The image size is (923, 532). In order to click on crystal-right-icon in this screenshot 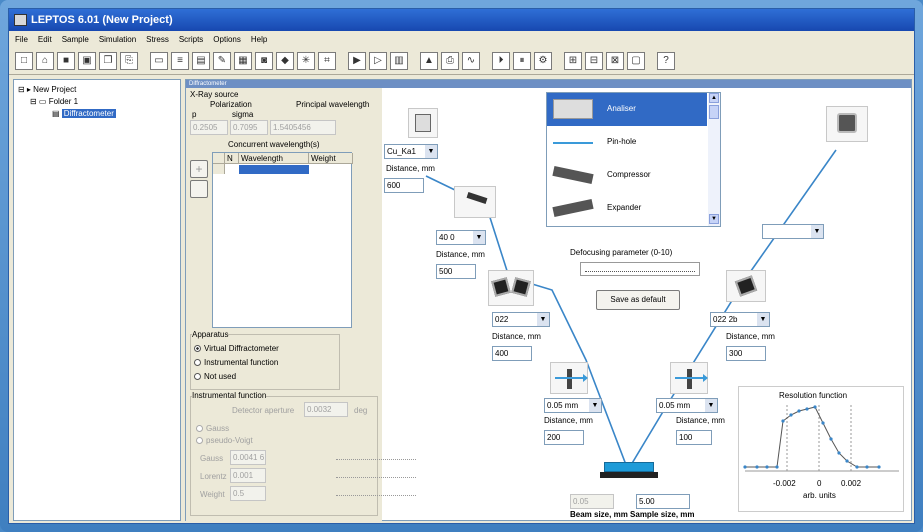, I will do `click(746, 286)`.